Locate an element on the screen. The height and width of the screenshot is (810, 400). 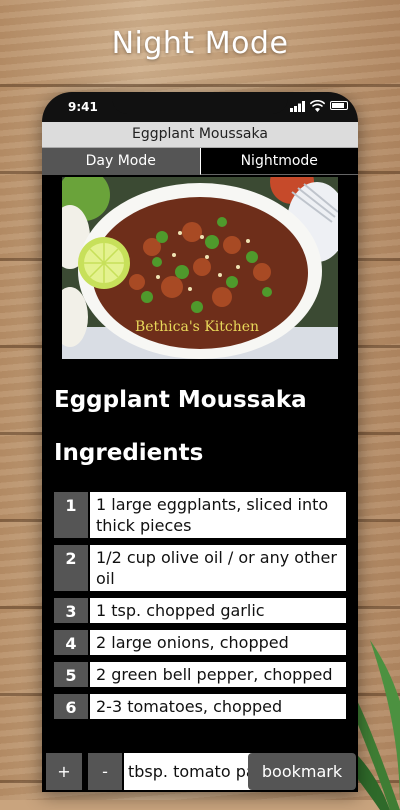
phone-notch is located at coordinates (200, 103).